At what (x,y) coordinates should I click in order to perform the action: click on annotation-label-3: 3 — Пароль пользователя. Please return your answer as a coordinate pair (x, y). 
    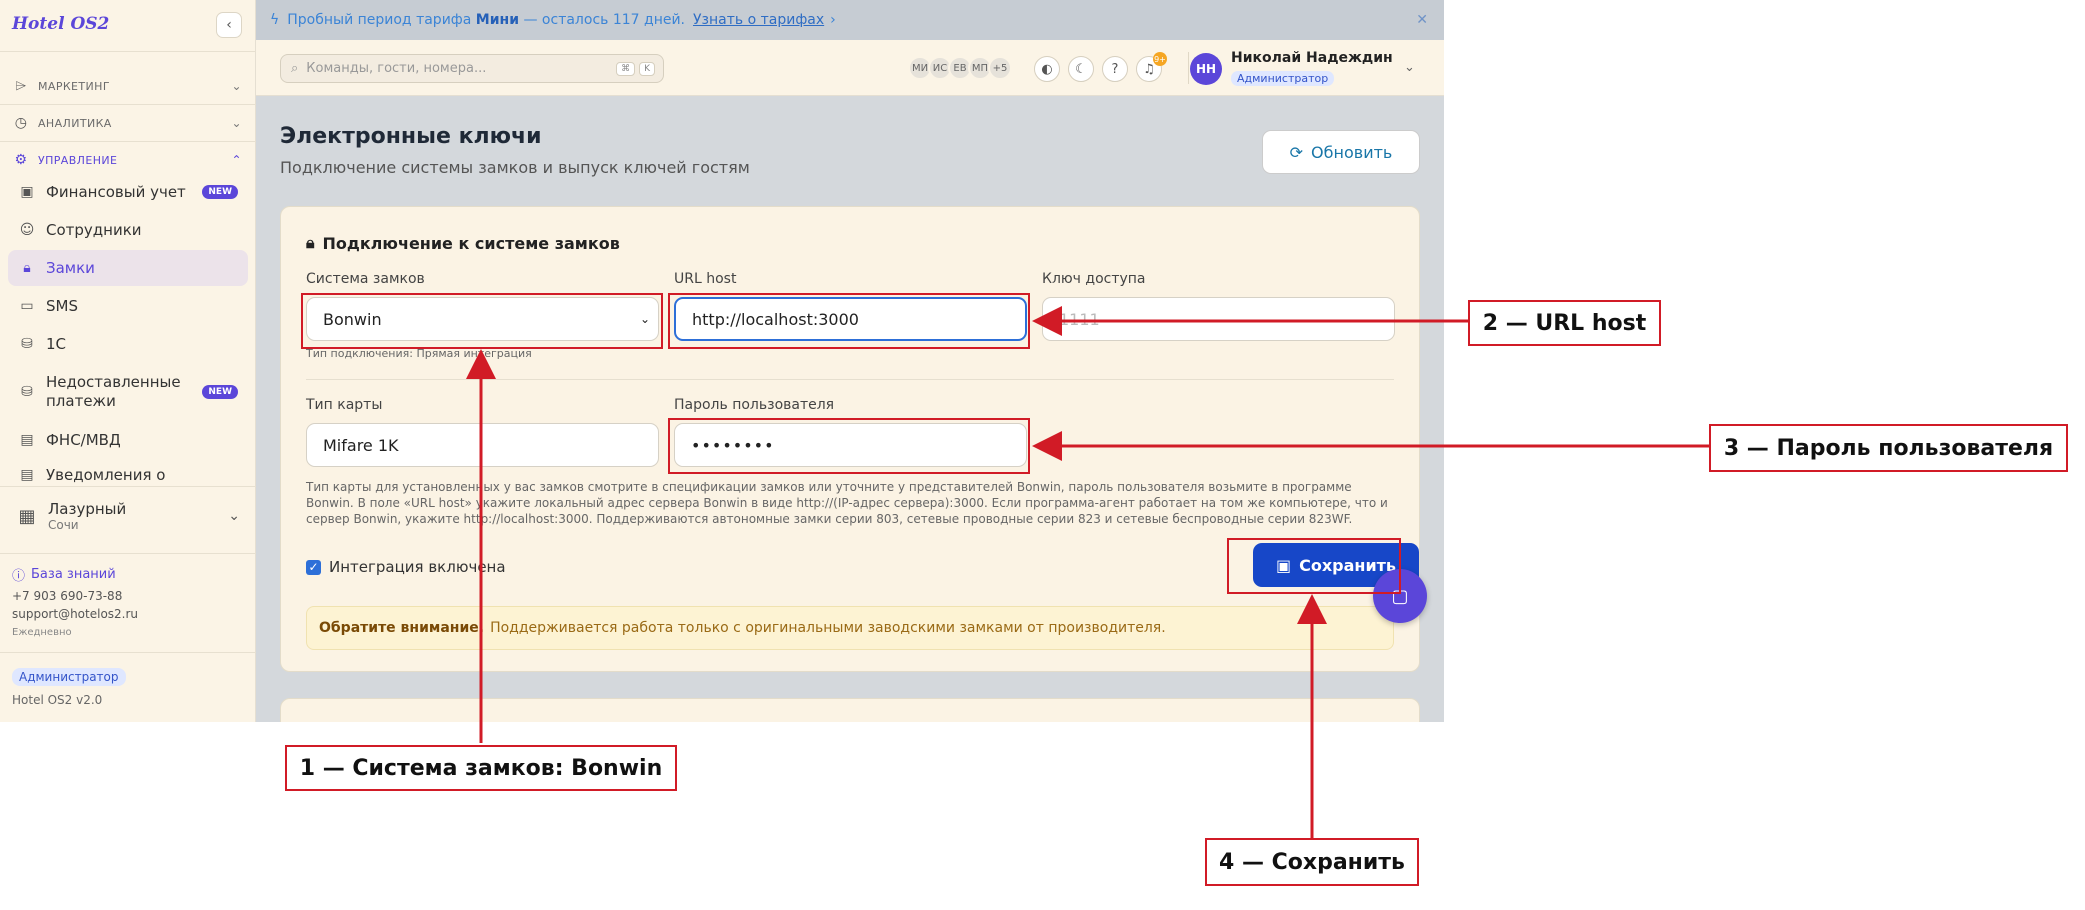
    Looking at the image, I should click on (1888, 448).